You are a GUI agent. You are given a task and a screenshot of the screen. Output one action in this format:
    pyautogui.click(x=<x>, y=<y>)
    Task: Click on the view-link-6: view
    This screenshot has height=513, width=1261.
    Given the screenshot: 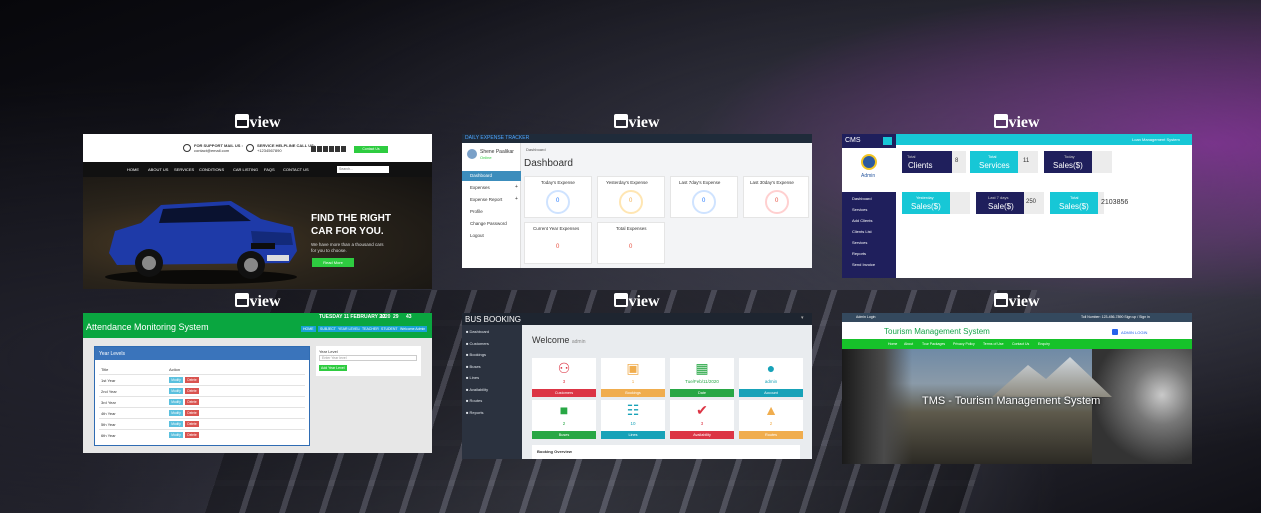 What is the action you would take?
    pyautogui.click(x=1017, y=301)
    